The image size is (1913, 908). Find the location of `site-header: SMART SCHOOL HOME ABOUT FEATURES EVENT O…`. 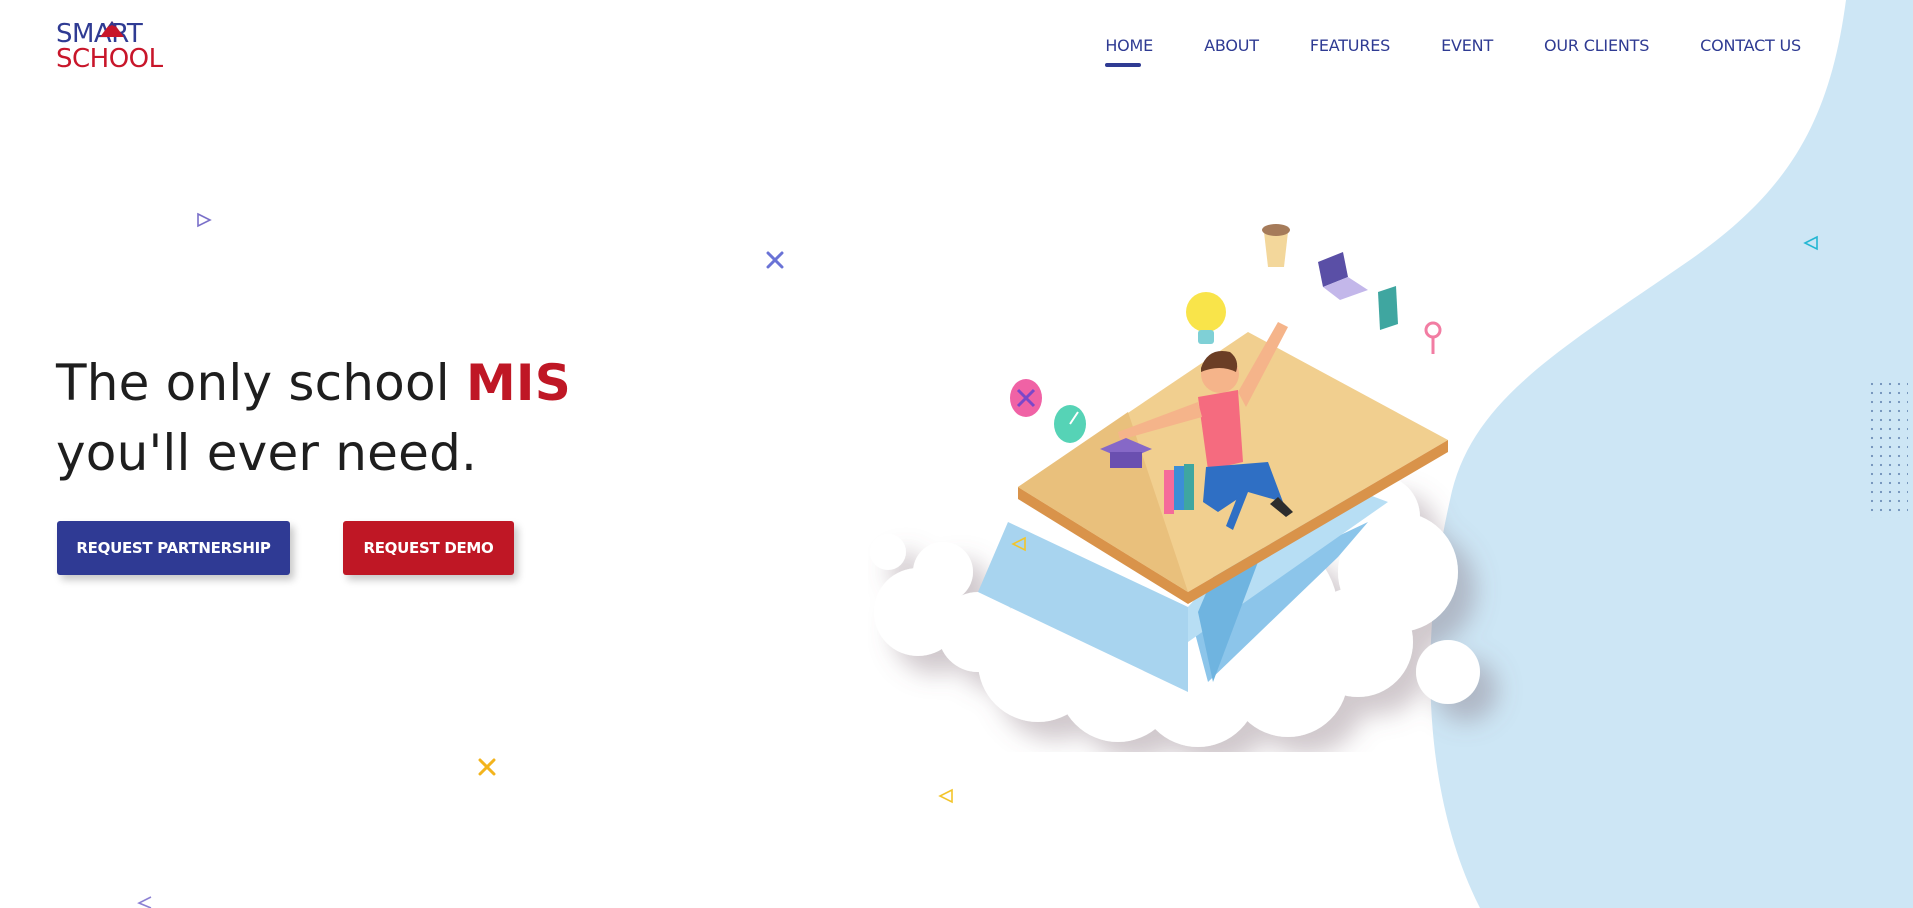

site-header: SMART SCHOOL HOME ABOUT FEATURES EVENT O… is located at coordinates (956, 50).